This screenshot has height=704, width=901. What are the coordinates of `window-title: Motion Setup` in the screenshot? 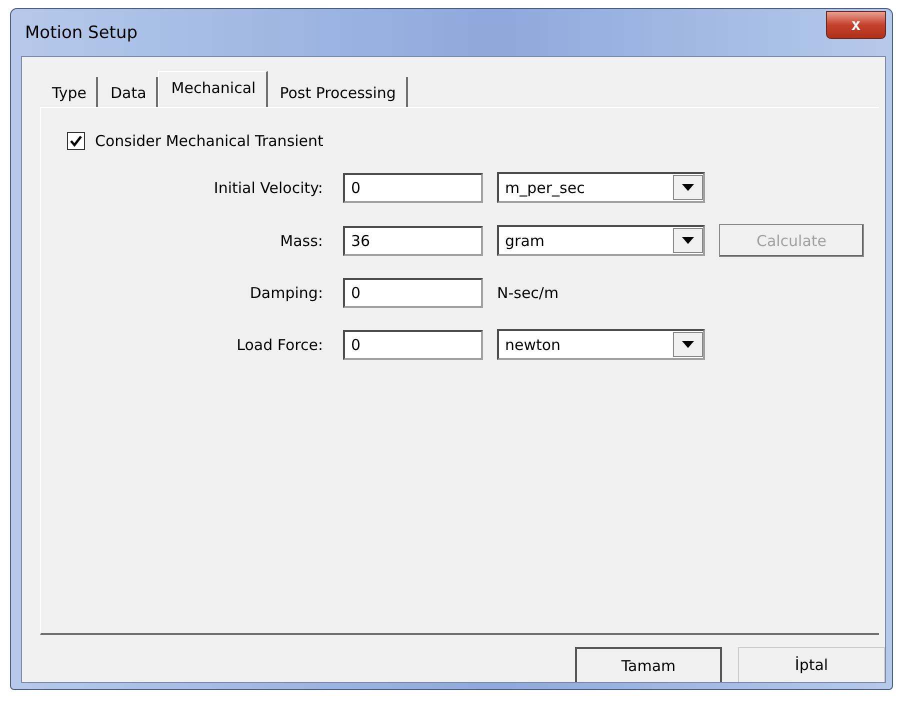 It's located at (81, 32).